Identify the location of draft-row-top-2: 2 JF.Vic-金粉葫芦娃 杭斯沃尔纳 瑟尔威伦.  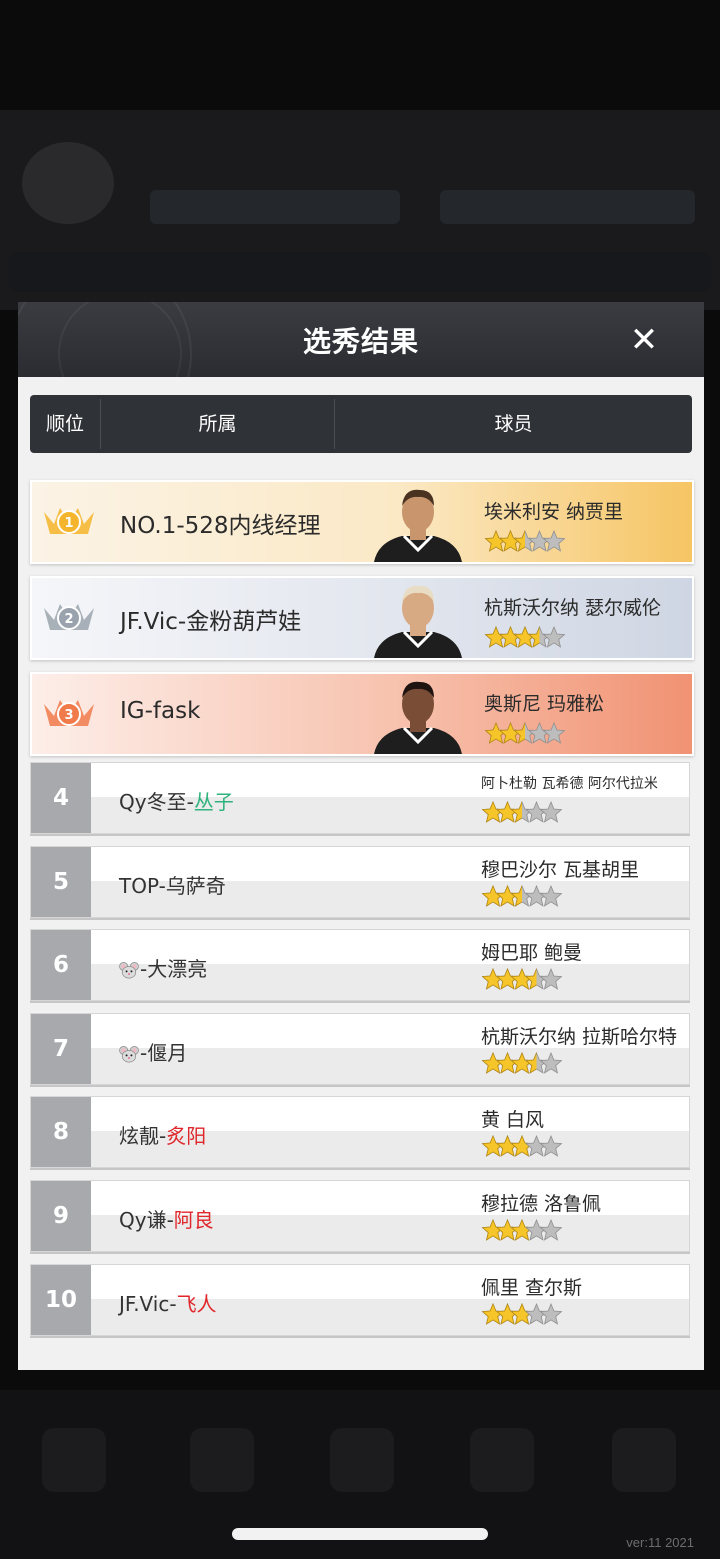
(362, 618).